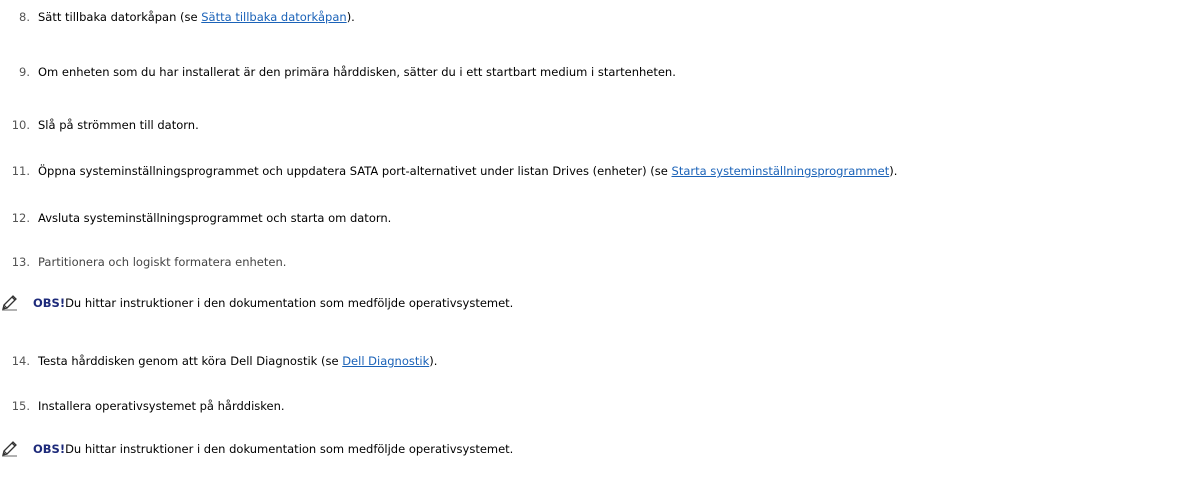 The image size is (1193, 494). Describe the element at coordinates (20, 171) in the screenshot. I see `step-number: 11.` at that location.